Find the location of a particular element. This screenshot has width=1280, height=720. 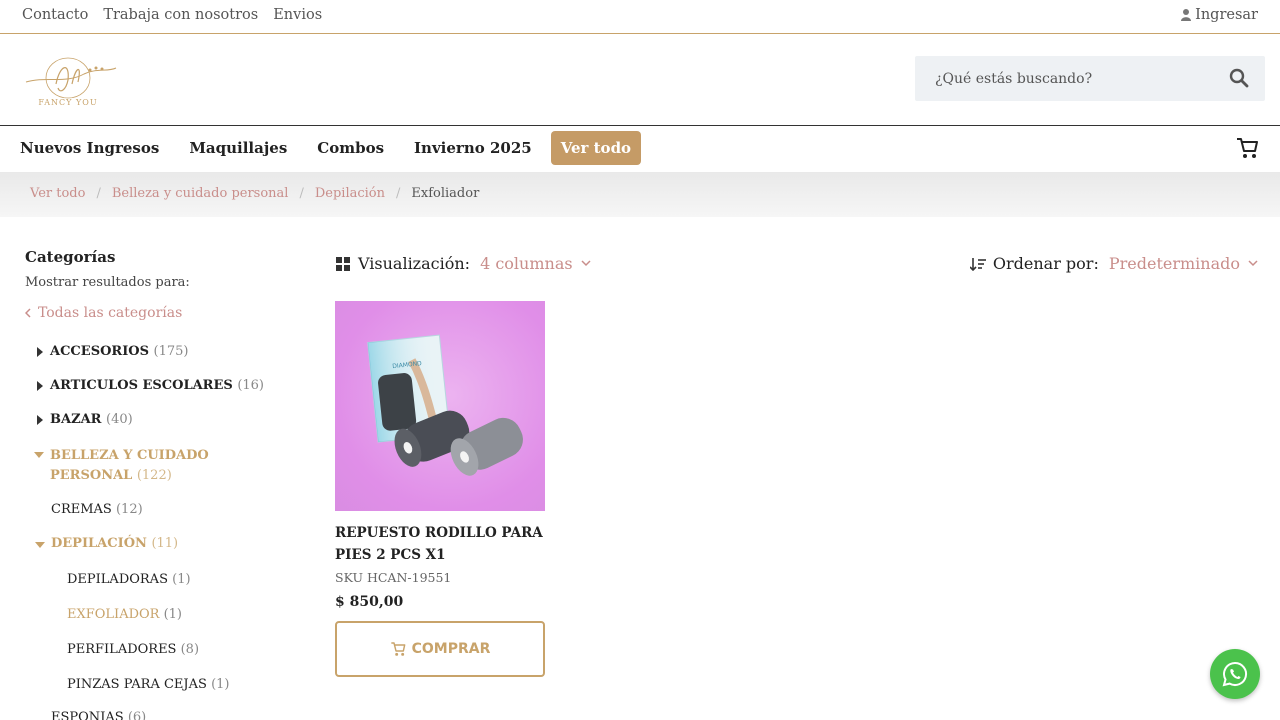

subcategory-label: PINZAS PARA CEJAS is located at coordinates (137, 684).